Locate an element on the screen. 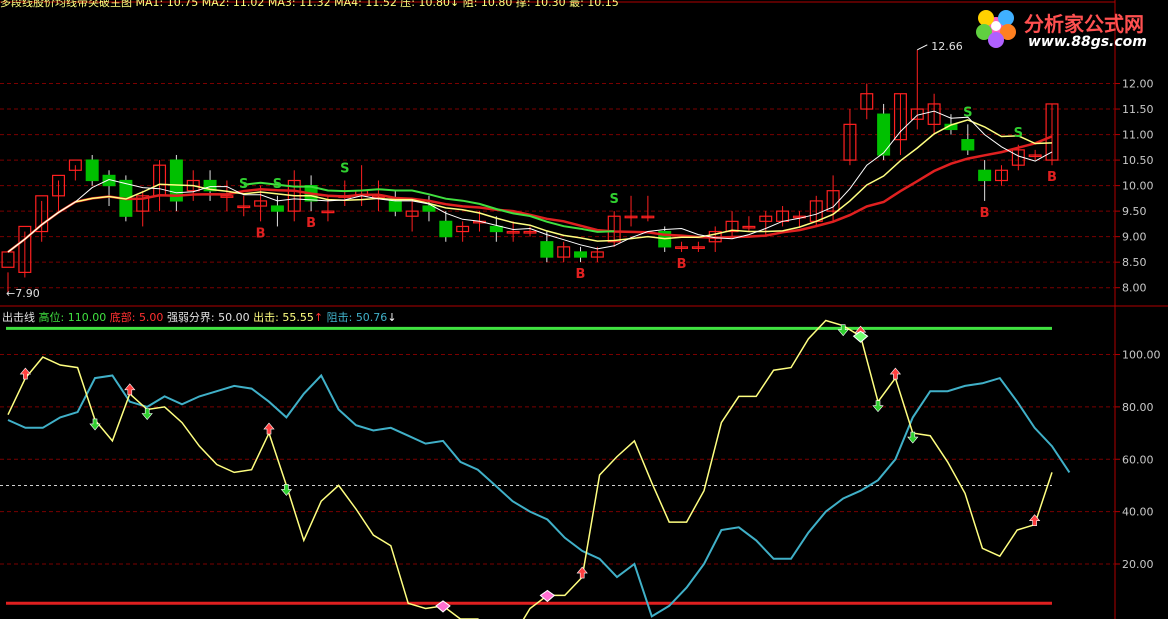  price-tick-label: 11.50 is located at coordinates (1138, 109).